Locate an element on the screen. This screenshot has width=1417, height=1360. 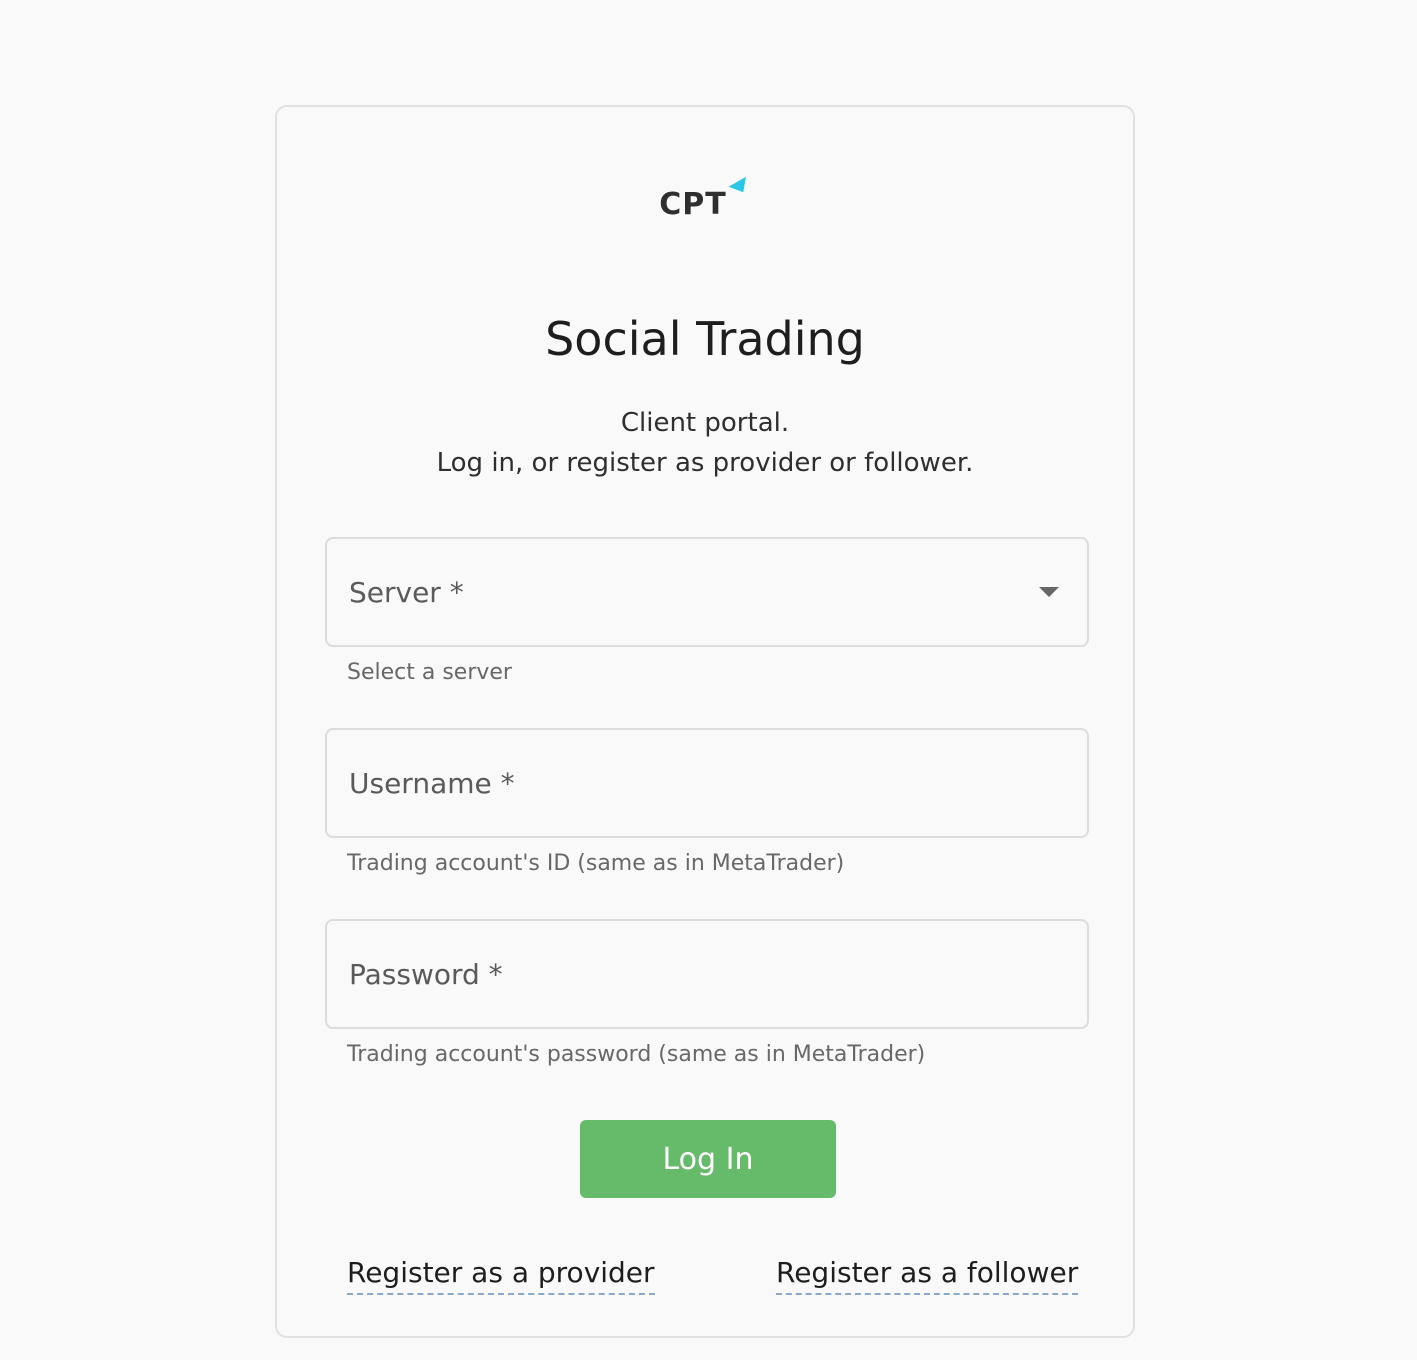
login-button: Log In is located at coordinates (708, 1159).